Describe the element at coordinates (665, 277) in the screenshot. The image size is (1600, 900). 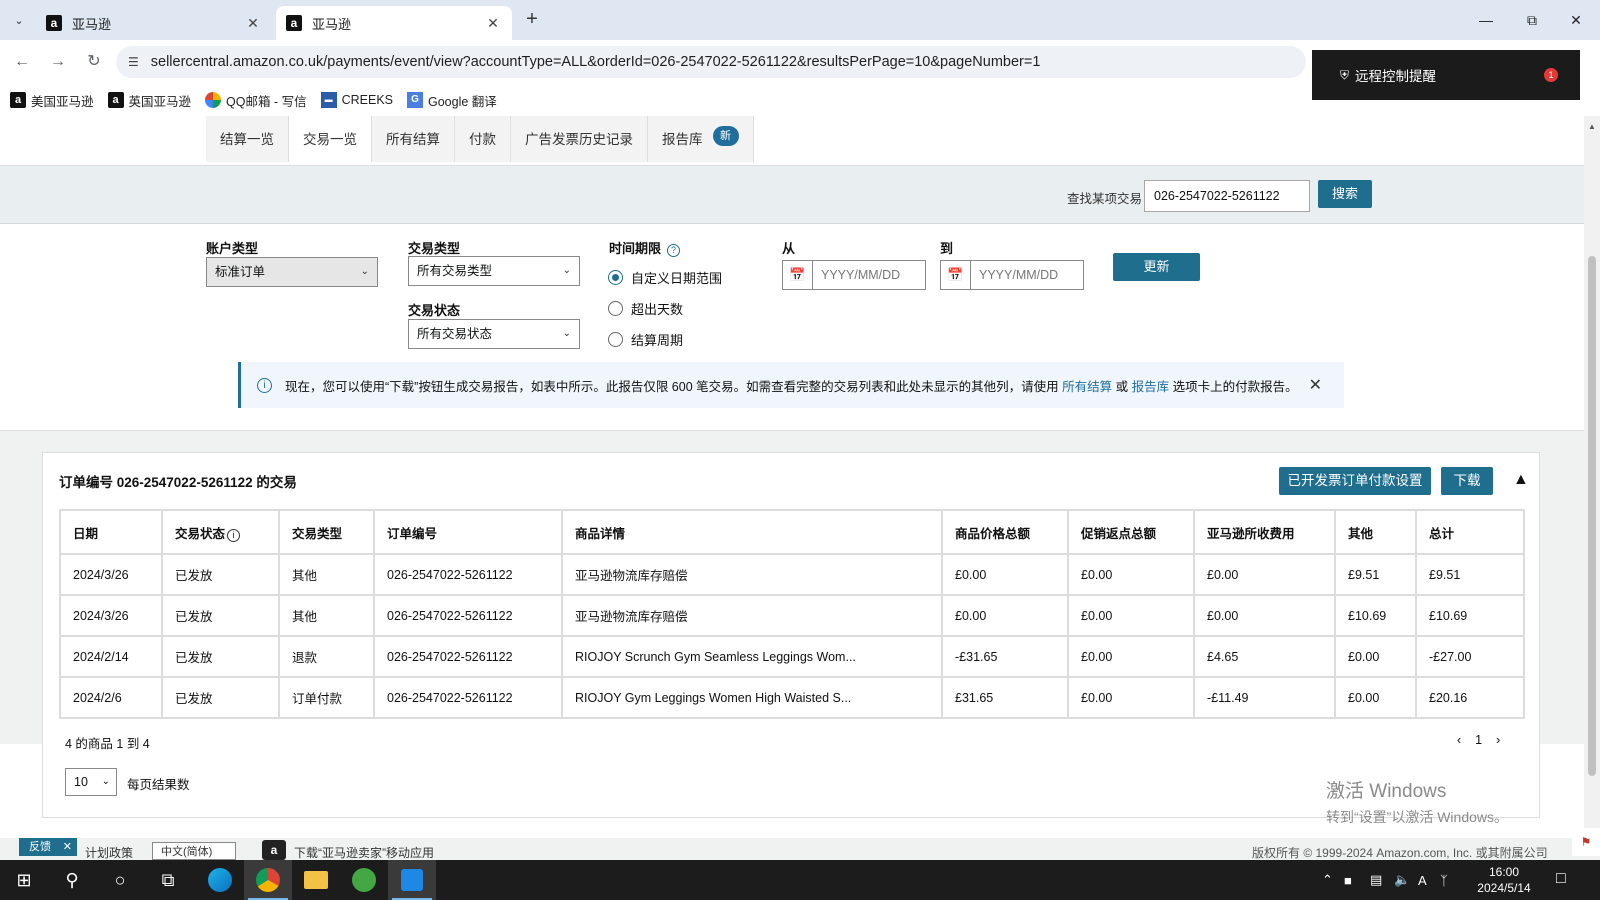
I see `radio-custom-range: 自定义日期范围` at that location.